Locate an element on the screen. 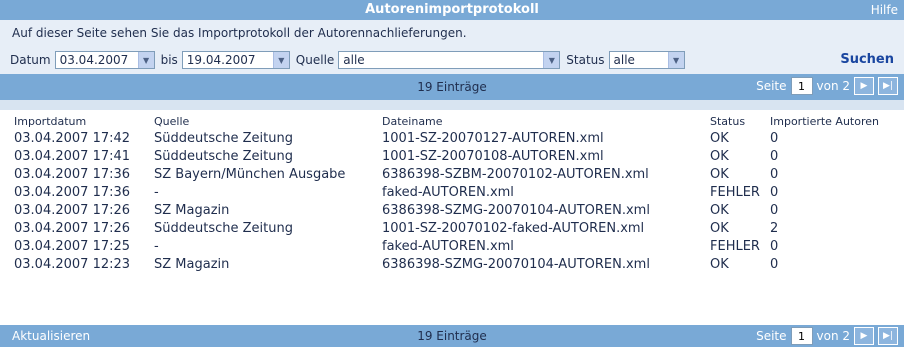 The image size is (904, 347). cell-importierte-autoren: 2 is located at coordinates (774, 228).